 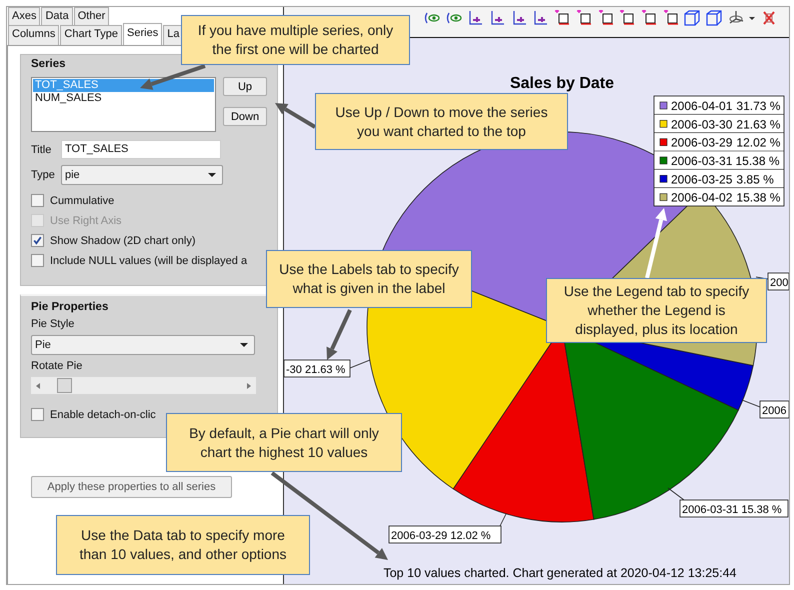 What do you see at coordinates (70, 307) in the screenshot?
I see `group-title: Pie Properties` at bounding box center [70, 307].